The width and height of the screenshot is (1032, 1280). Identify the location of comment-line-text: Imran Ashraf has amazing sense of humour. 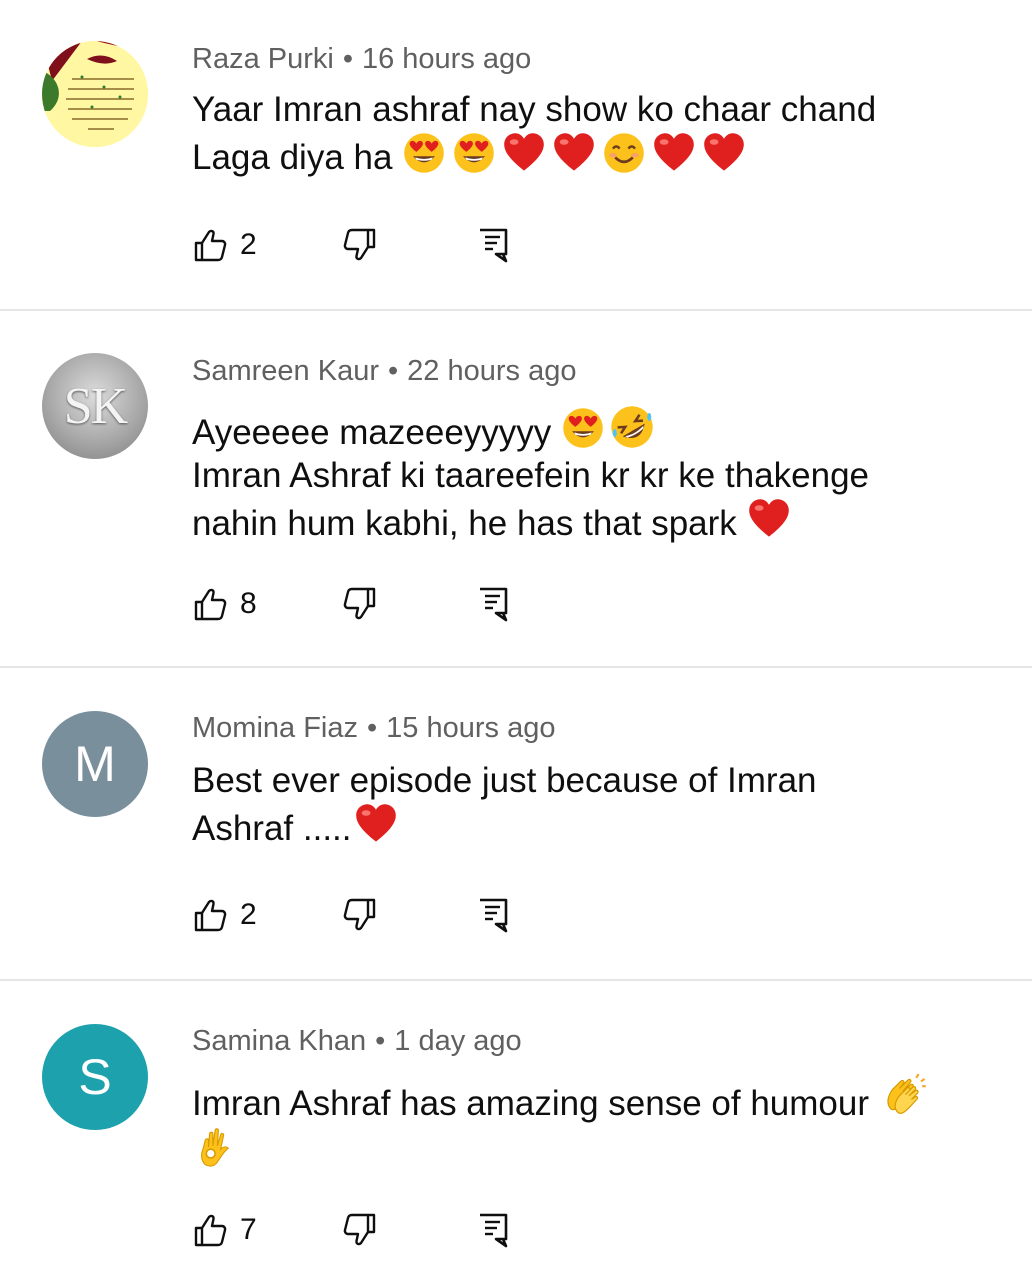
(531, 1103).